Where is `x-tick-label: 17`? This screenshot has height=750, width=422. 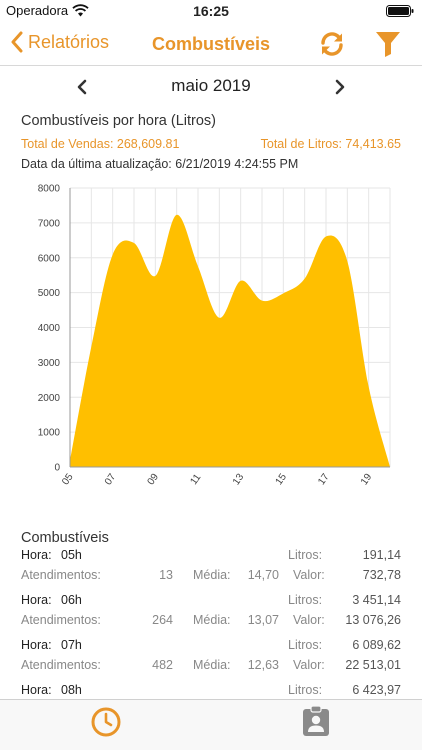
x-tick-label: 17 is located at coordinates (324, 479).